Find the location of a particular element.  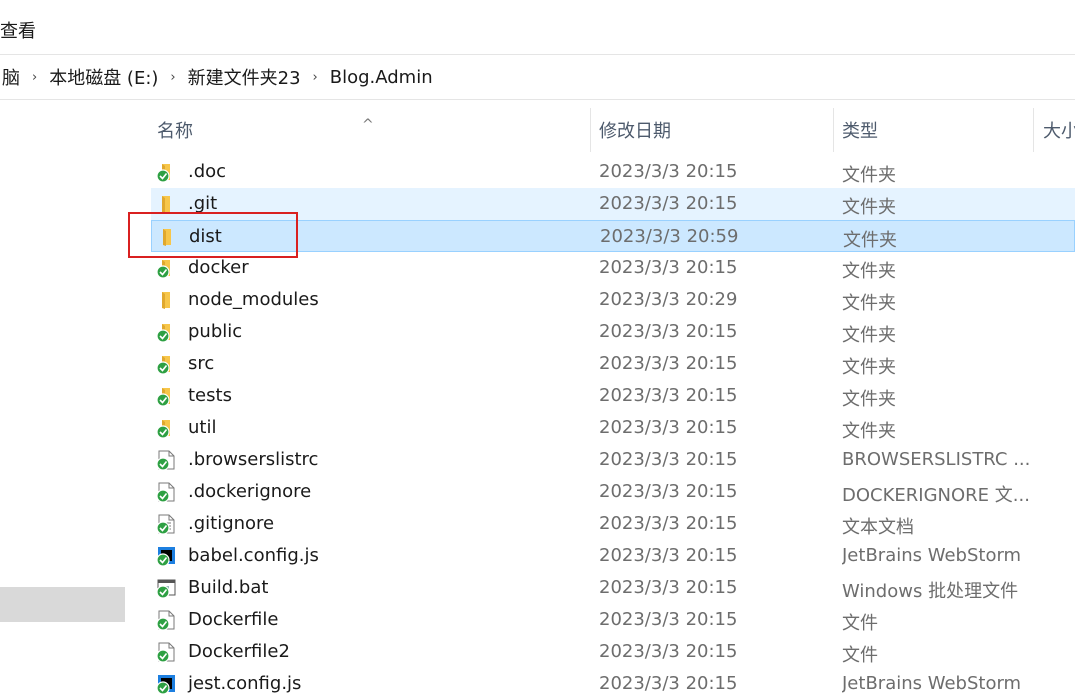

file-row: dist 2023/3/3 20:59 文件夹 is located at coordinates (613, 236).